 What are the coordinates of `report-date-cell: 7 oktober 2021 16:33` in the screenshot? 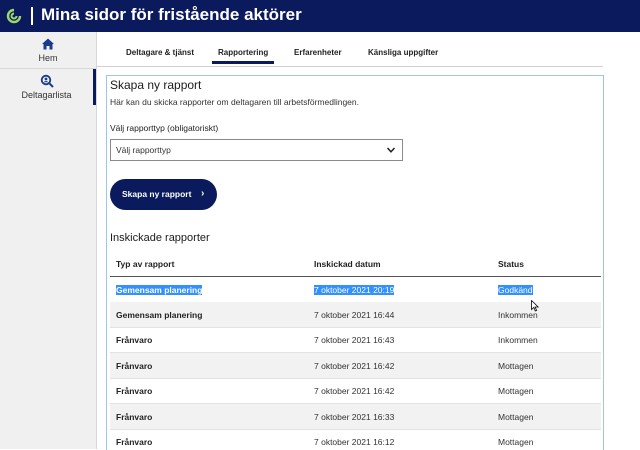 It's located at (354, 417).